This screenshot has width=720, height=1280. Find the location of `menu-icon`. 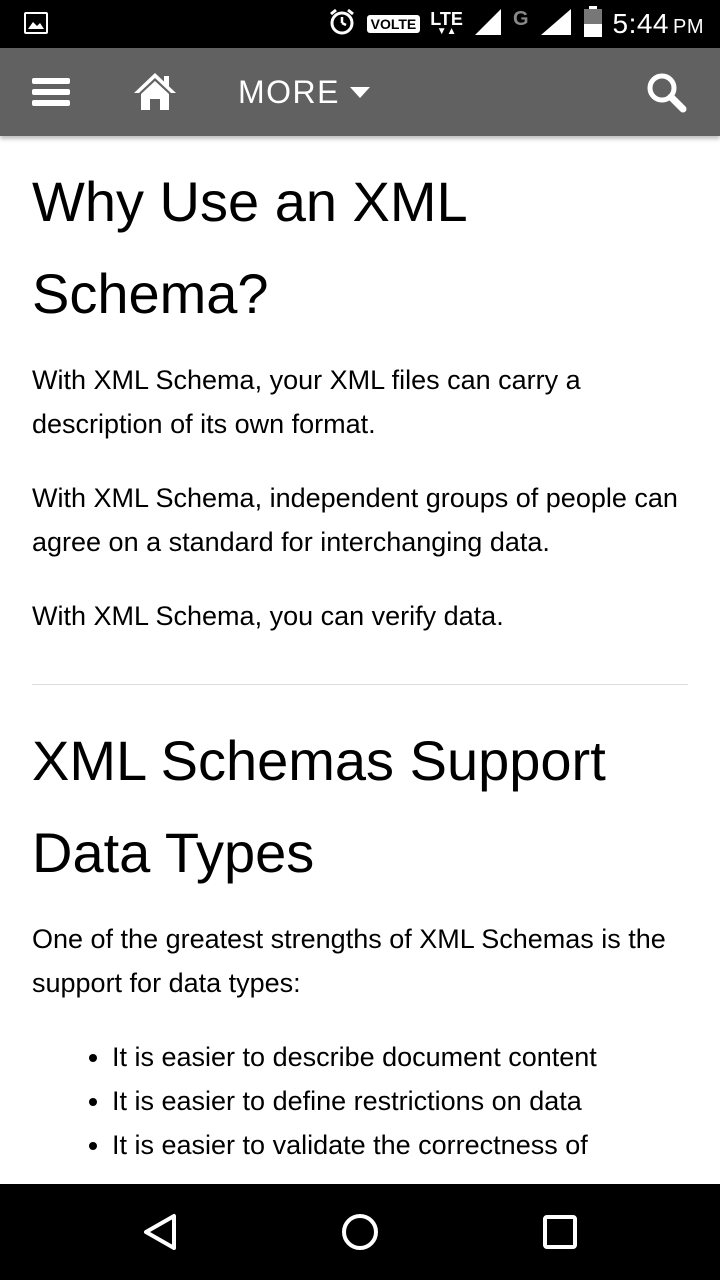

menu-icon is located at coordinates (51, 92).